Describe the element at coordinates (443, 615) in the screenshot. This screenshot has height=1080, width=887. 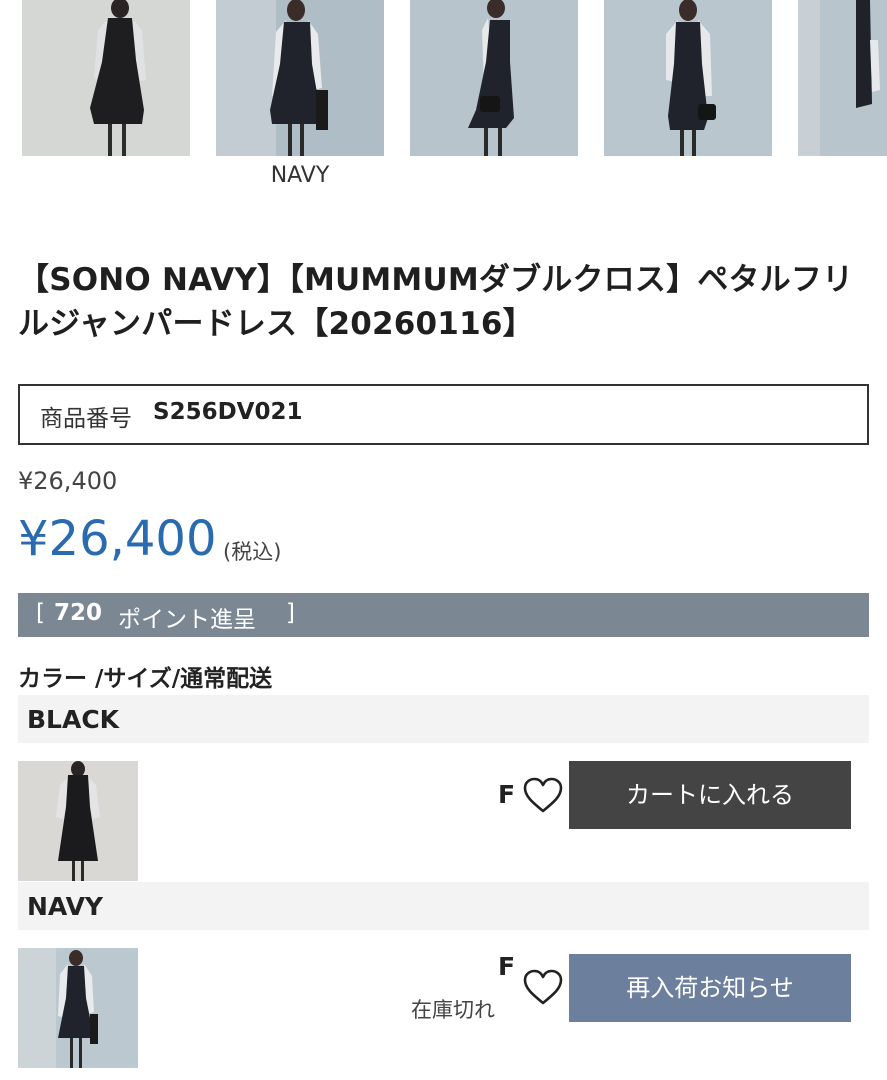
I see `points-bar: [ 720 ポイント進呈 ]` at that location.